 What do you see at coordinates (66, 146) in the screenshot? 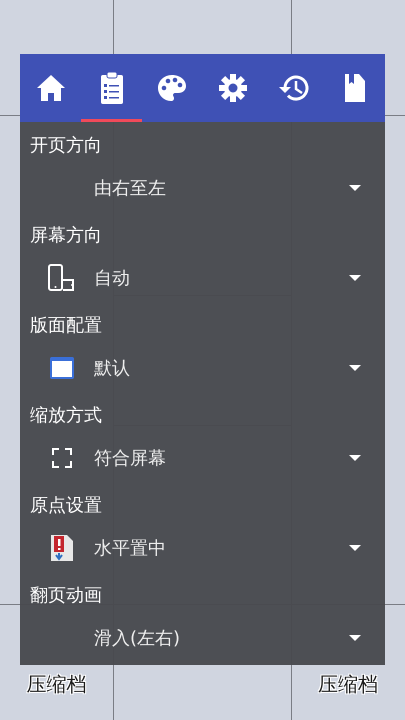
I see `setting-label: 开页方向` at bounding box center [66, 146].